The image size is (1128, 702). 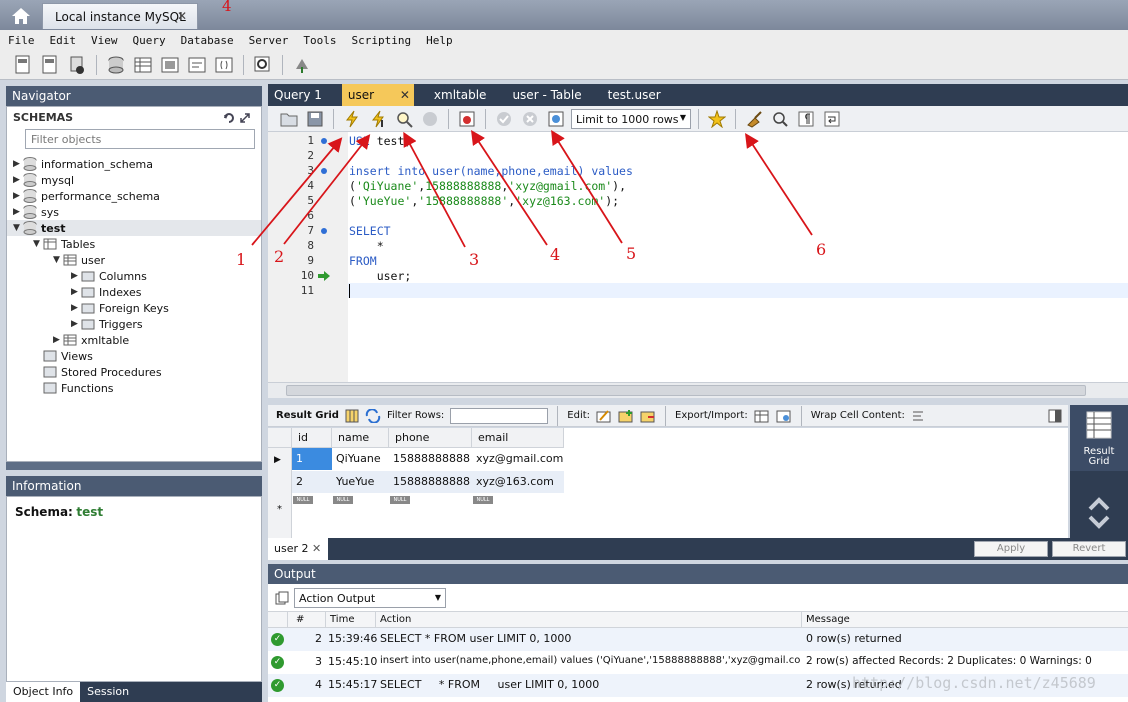 What do you see at coordinates (430, 438) in the screenshot?
I see `column-header-phone: phone` at bounding box center [430, 438].